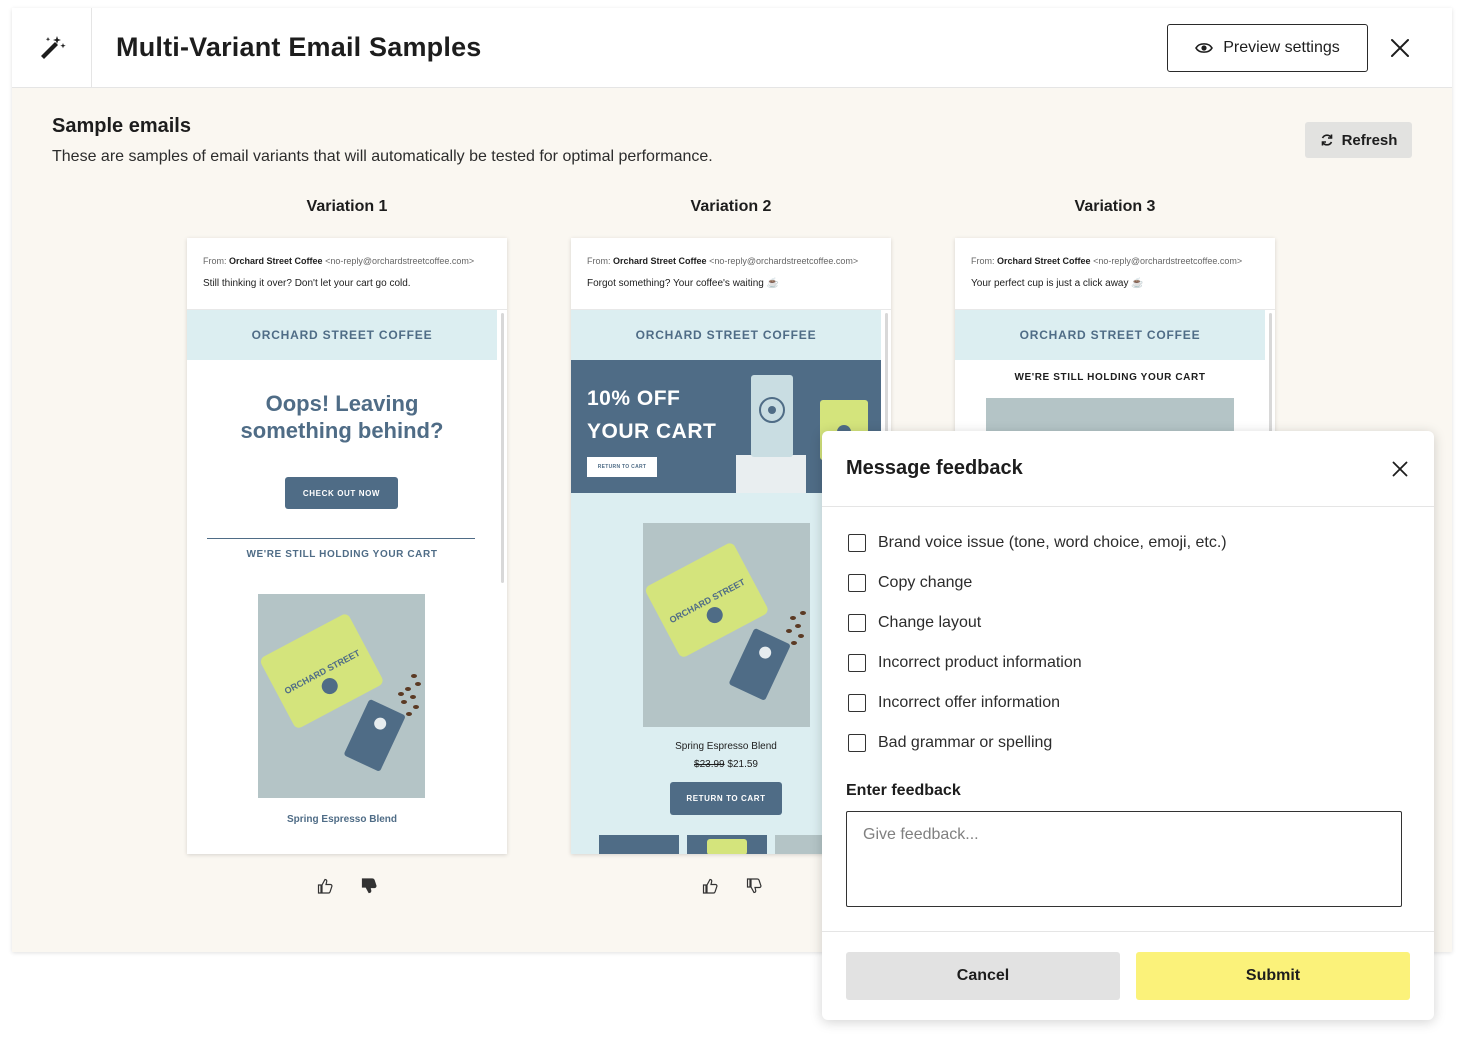 Image resolution: width=1464 pixels, height=1040 pixels. Describe the element at coordinates (709, 764) in the screenshot. I see `old-price: $23.99` at that location.